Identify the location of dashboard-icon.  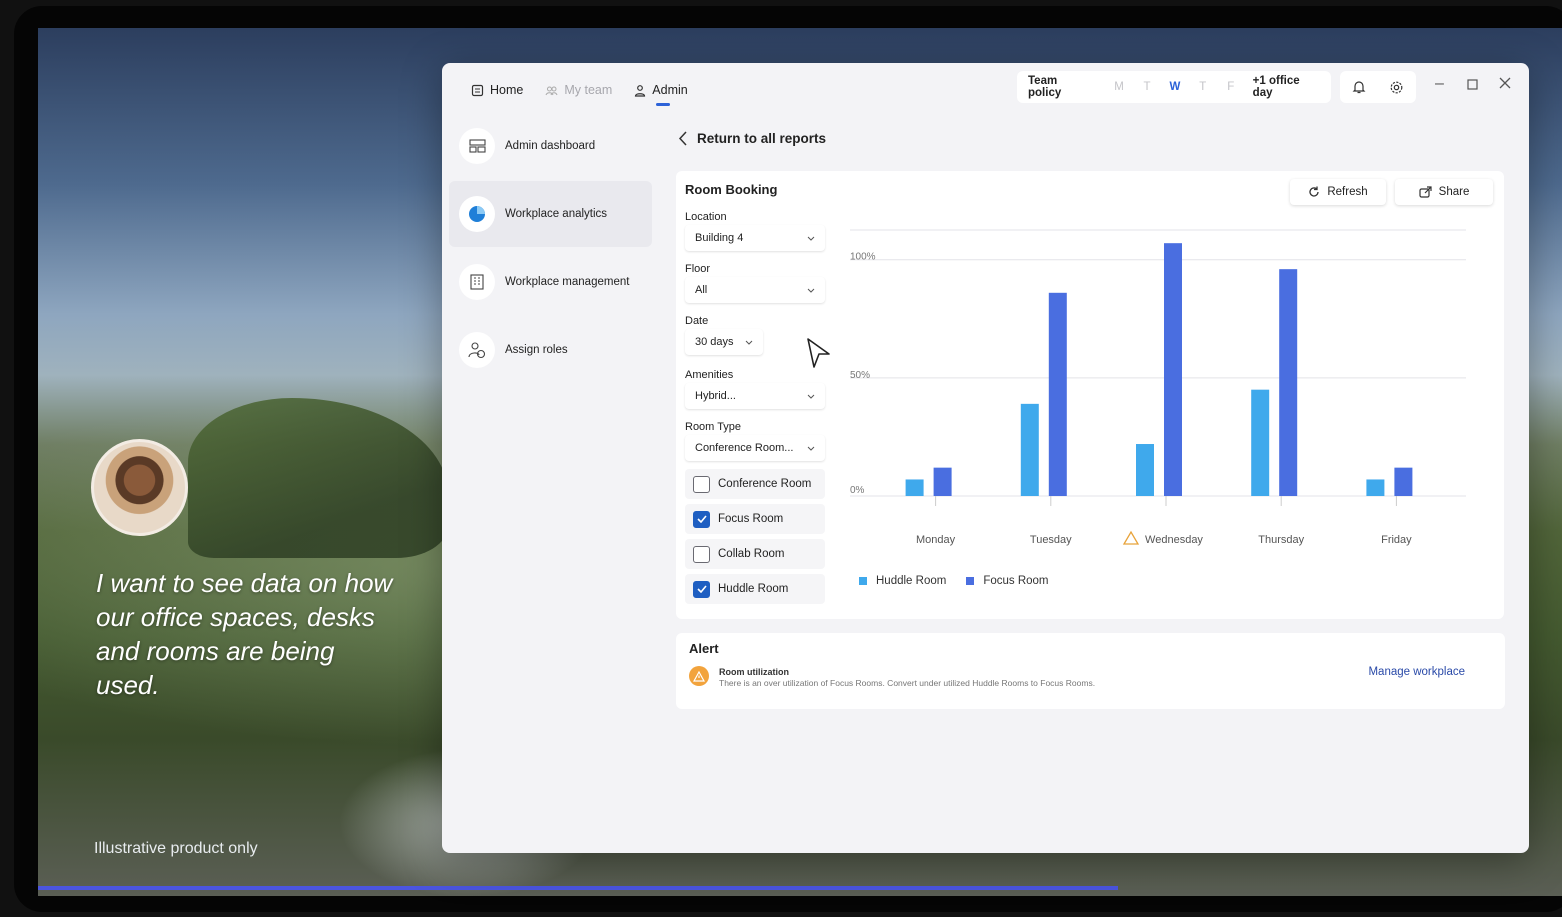
(477, 146).